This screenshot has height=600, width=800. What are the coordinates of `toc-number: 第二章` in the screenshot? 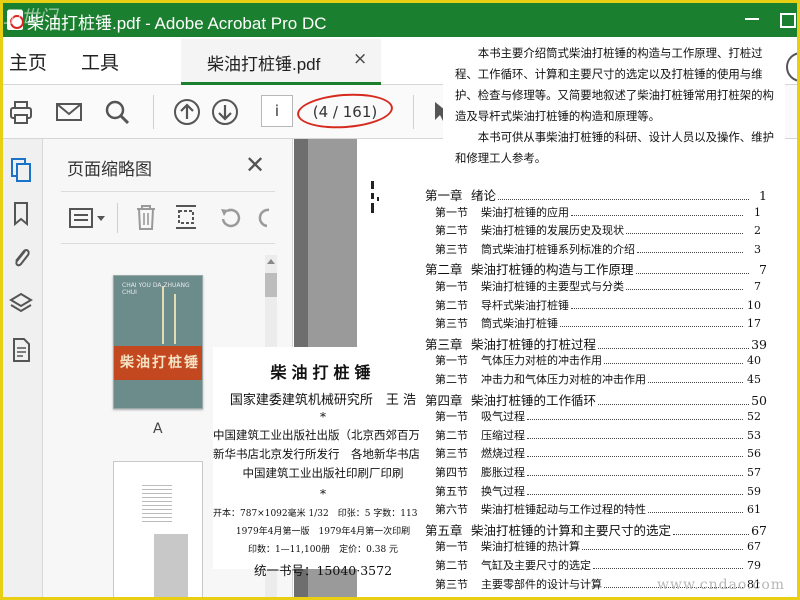 It's located at (444, 270).